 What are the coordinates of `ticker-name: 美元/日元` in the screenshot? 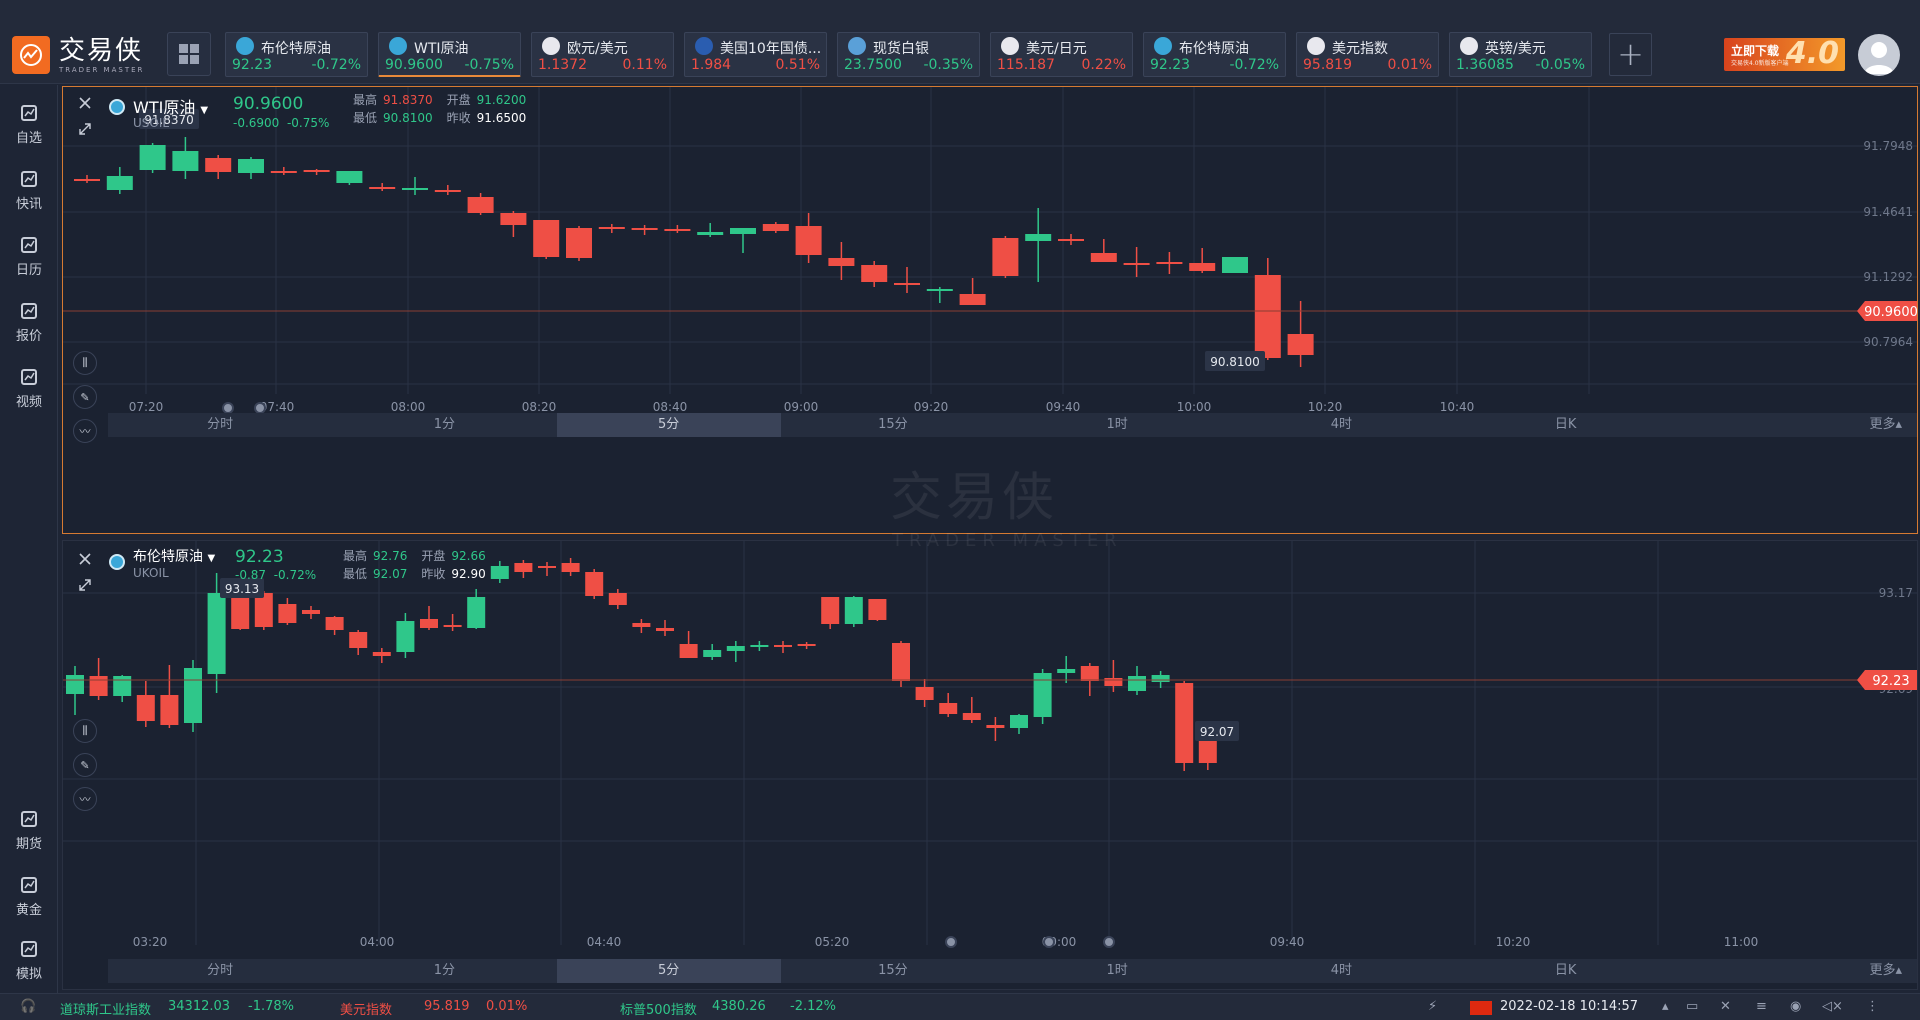 It's located at (1056, 49).